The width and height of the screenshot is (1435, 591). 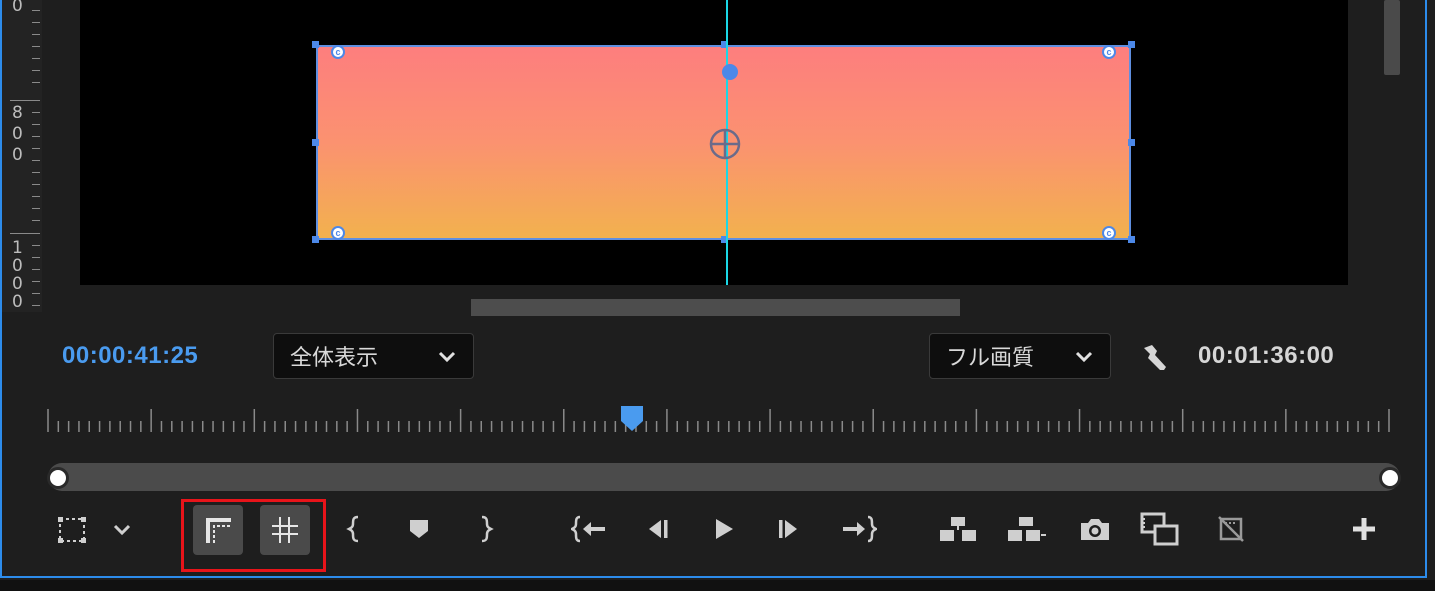 I want to click on proxy-toggle-icon, so click(x=1231, y=529).